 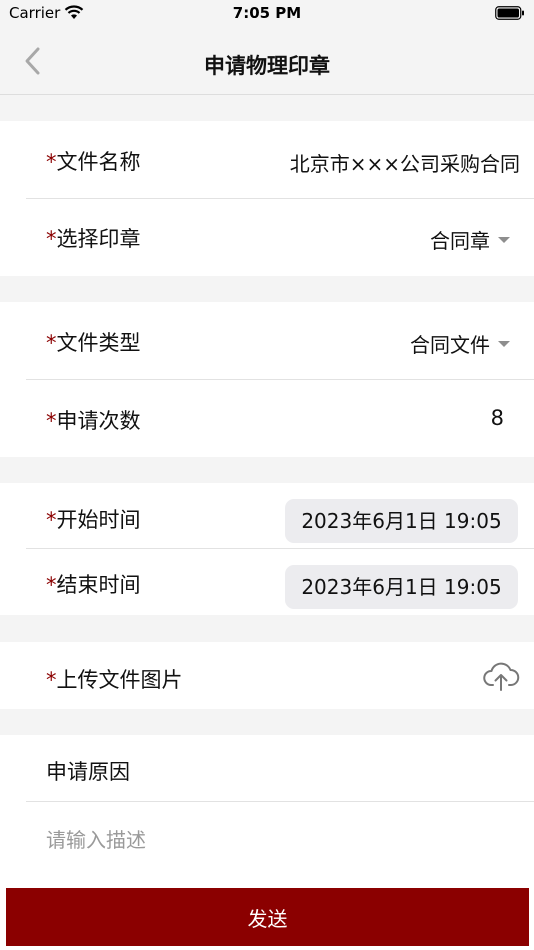 I want to click on file-name-value: 北京市×××公司采购合同, so click(x=405, y=162).